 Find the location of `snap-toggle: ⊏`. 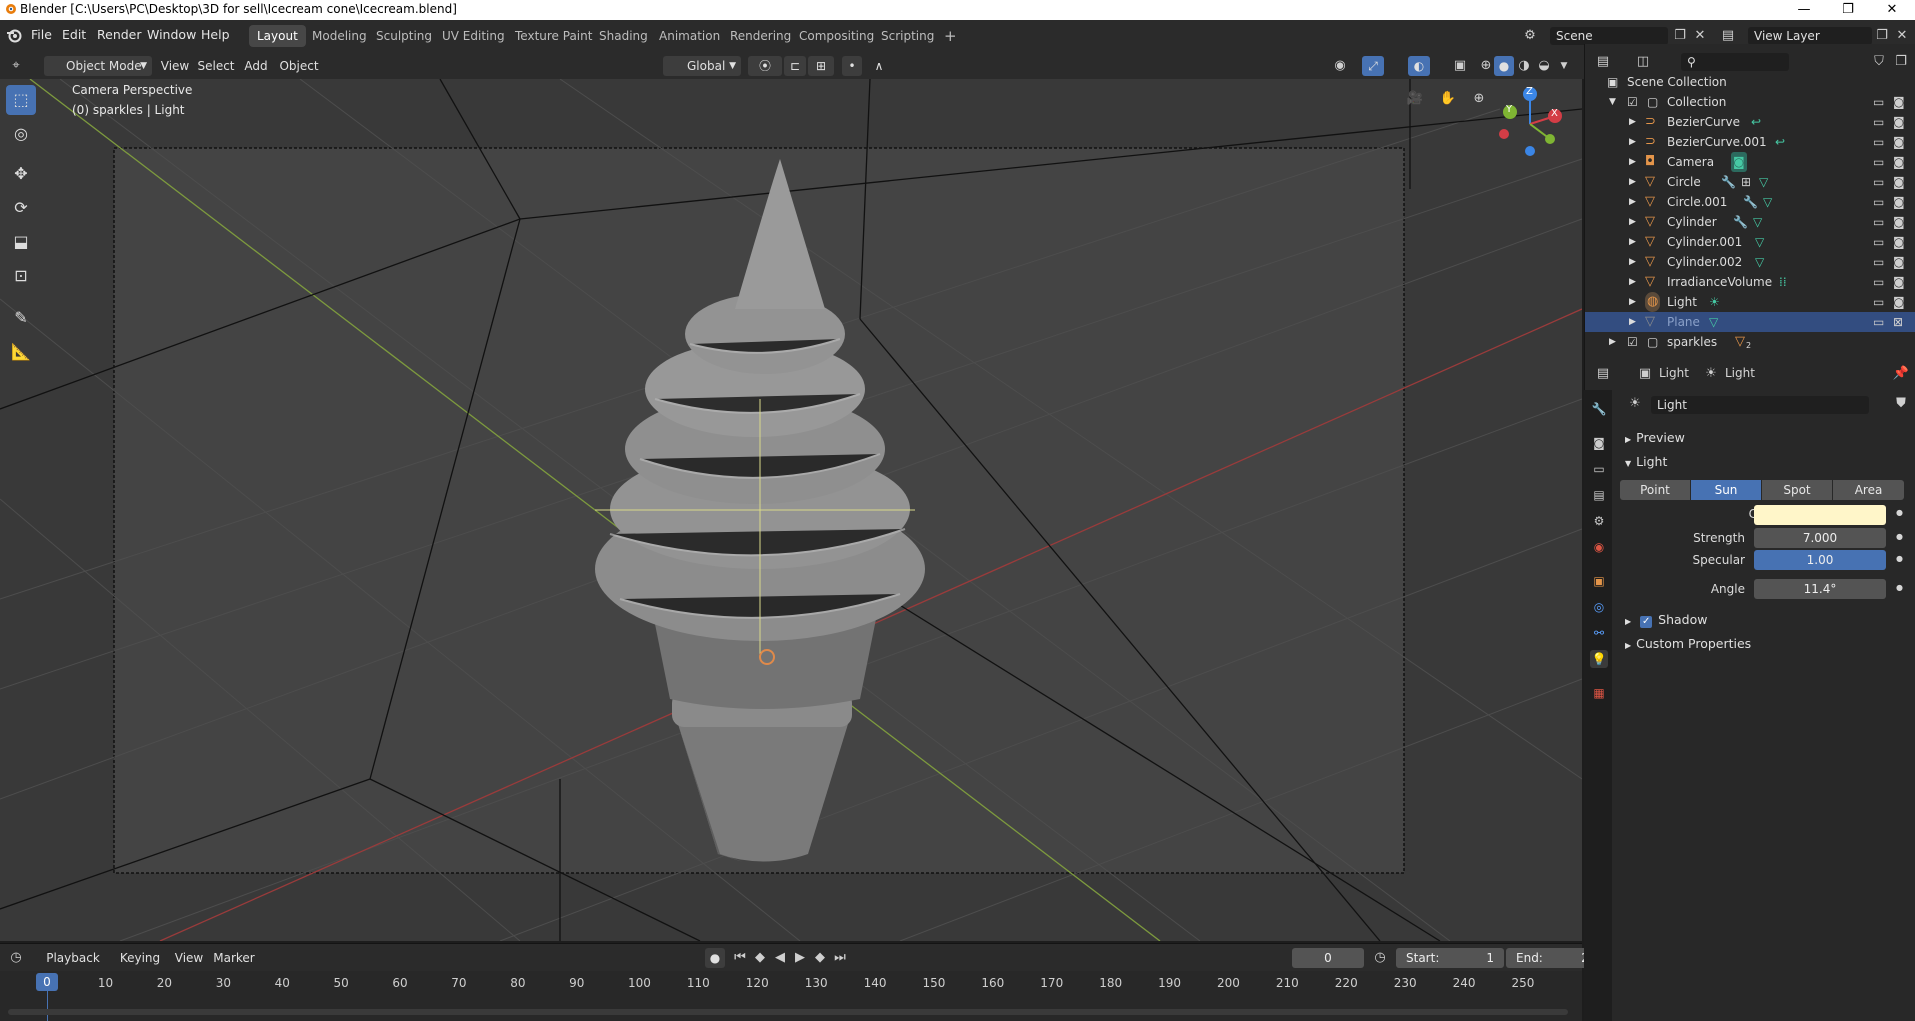

snap-toggle: ⊏ is located at coordinates (795, 66).